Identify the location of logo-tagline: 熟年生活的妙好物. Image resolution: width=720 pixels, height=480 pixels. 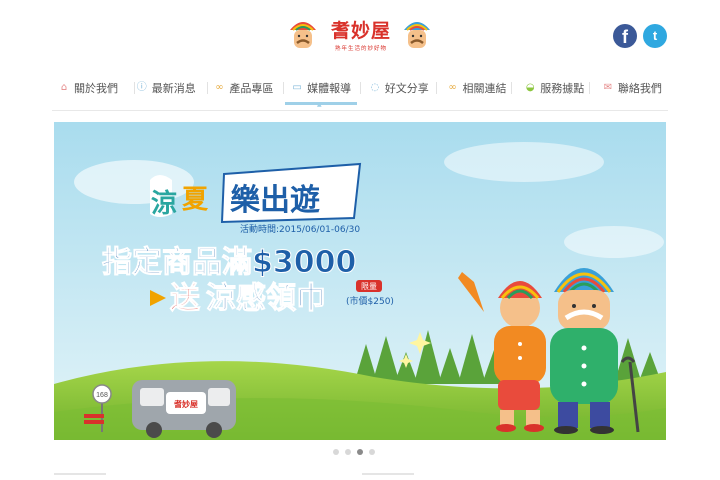
(360, 49).